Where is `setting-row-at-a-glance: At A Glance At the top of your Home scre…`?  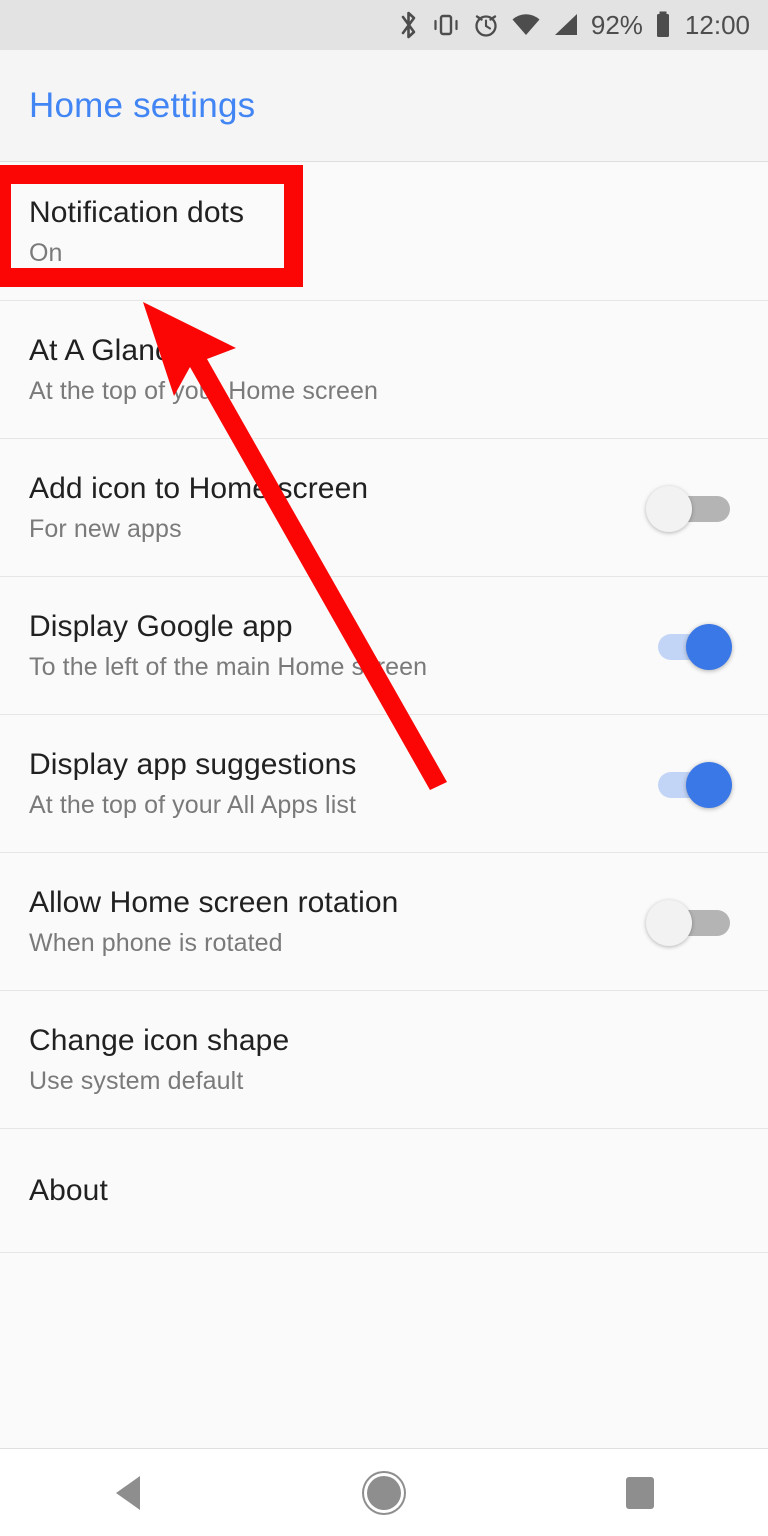
setting-row-at-a-glance: At A Glance At the top of your Home scre… is located at coordinates (384, 370).